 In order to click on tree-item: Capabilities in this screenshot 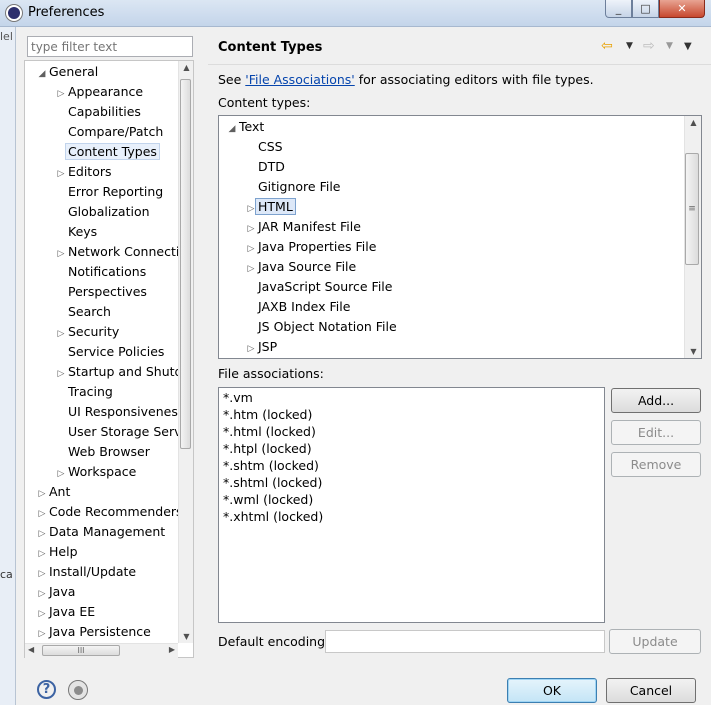, I will do `click(97, 112)`.